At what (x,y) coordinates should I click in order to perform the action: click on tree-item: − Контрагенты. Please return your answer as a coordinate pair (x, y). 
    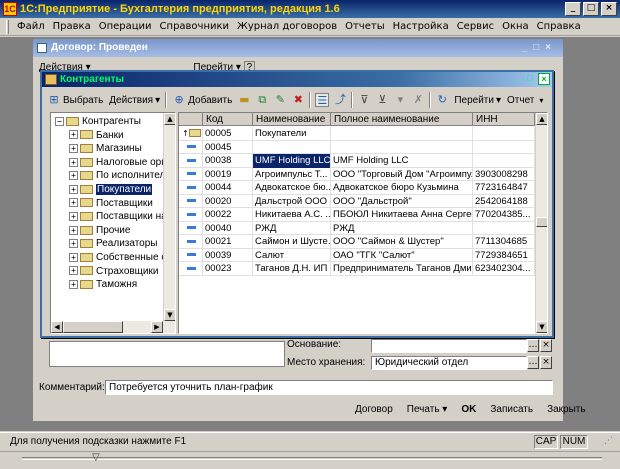
    Looking at the image, I should click on (98, 122).